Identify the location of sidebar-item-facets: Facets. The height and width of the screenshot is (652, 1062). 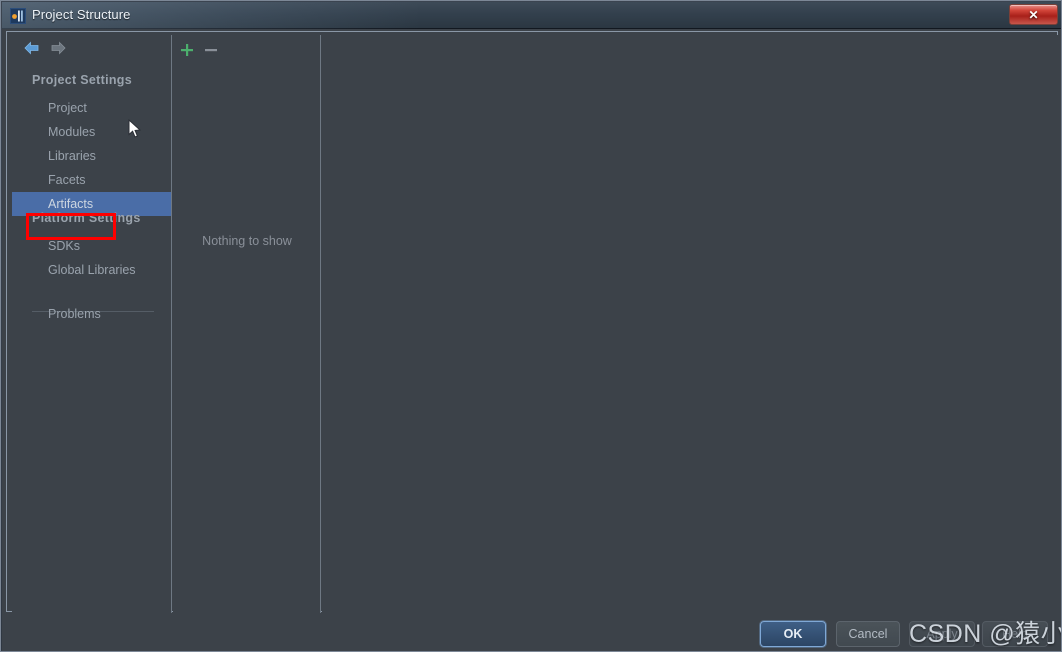
(91, 180).